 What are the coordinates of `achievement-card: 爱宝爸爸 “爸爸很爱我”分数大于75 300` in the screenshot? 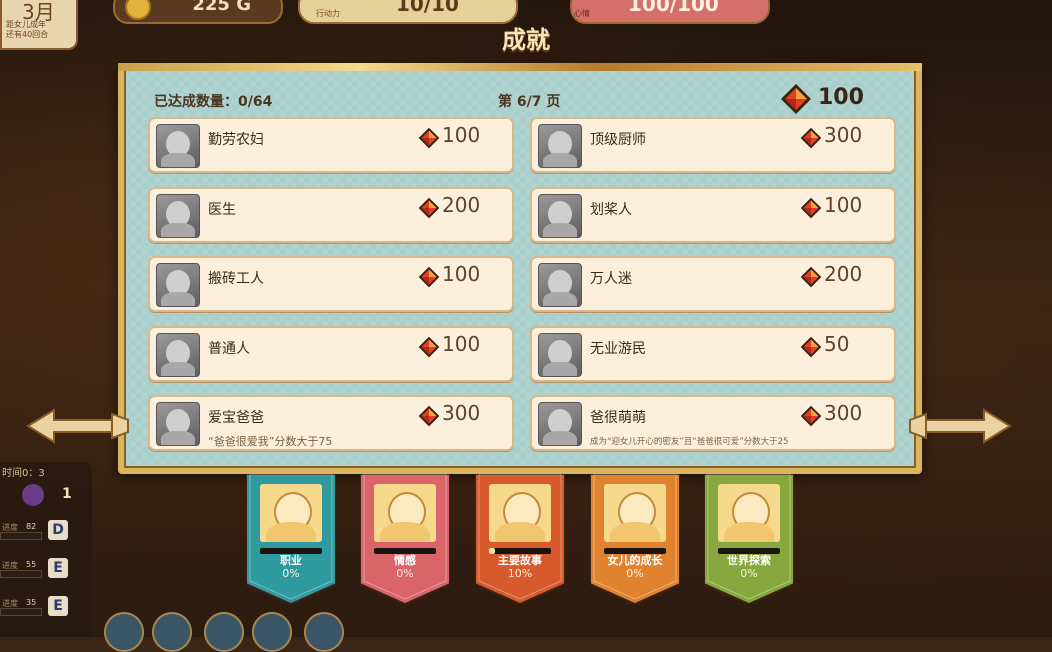 It's located at (331, 423).